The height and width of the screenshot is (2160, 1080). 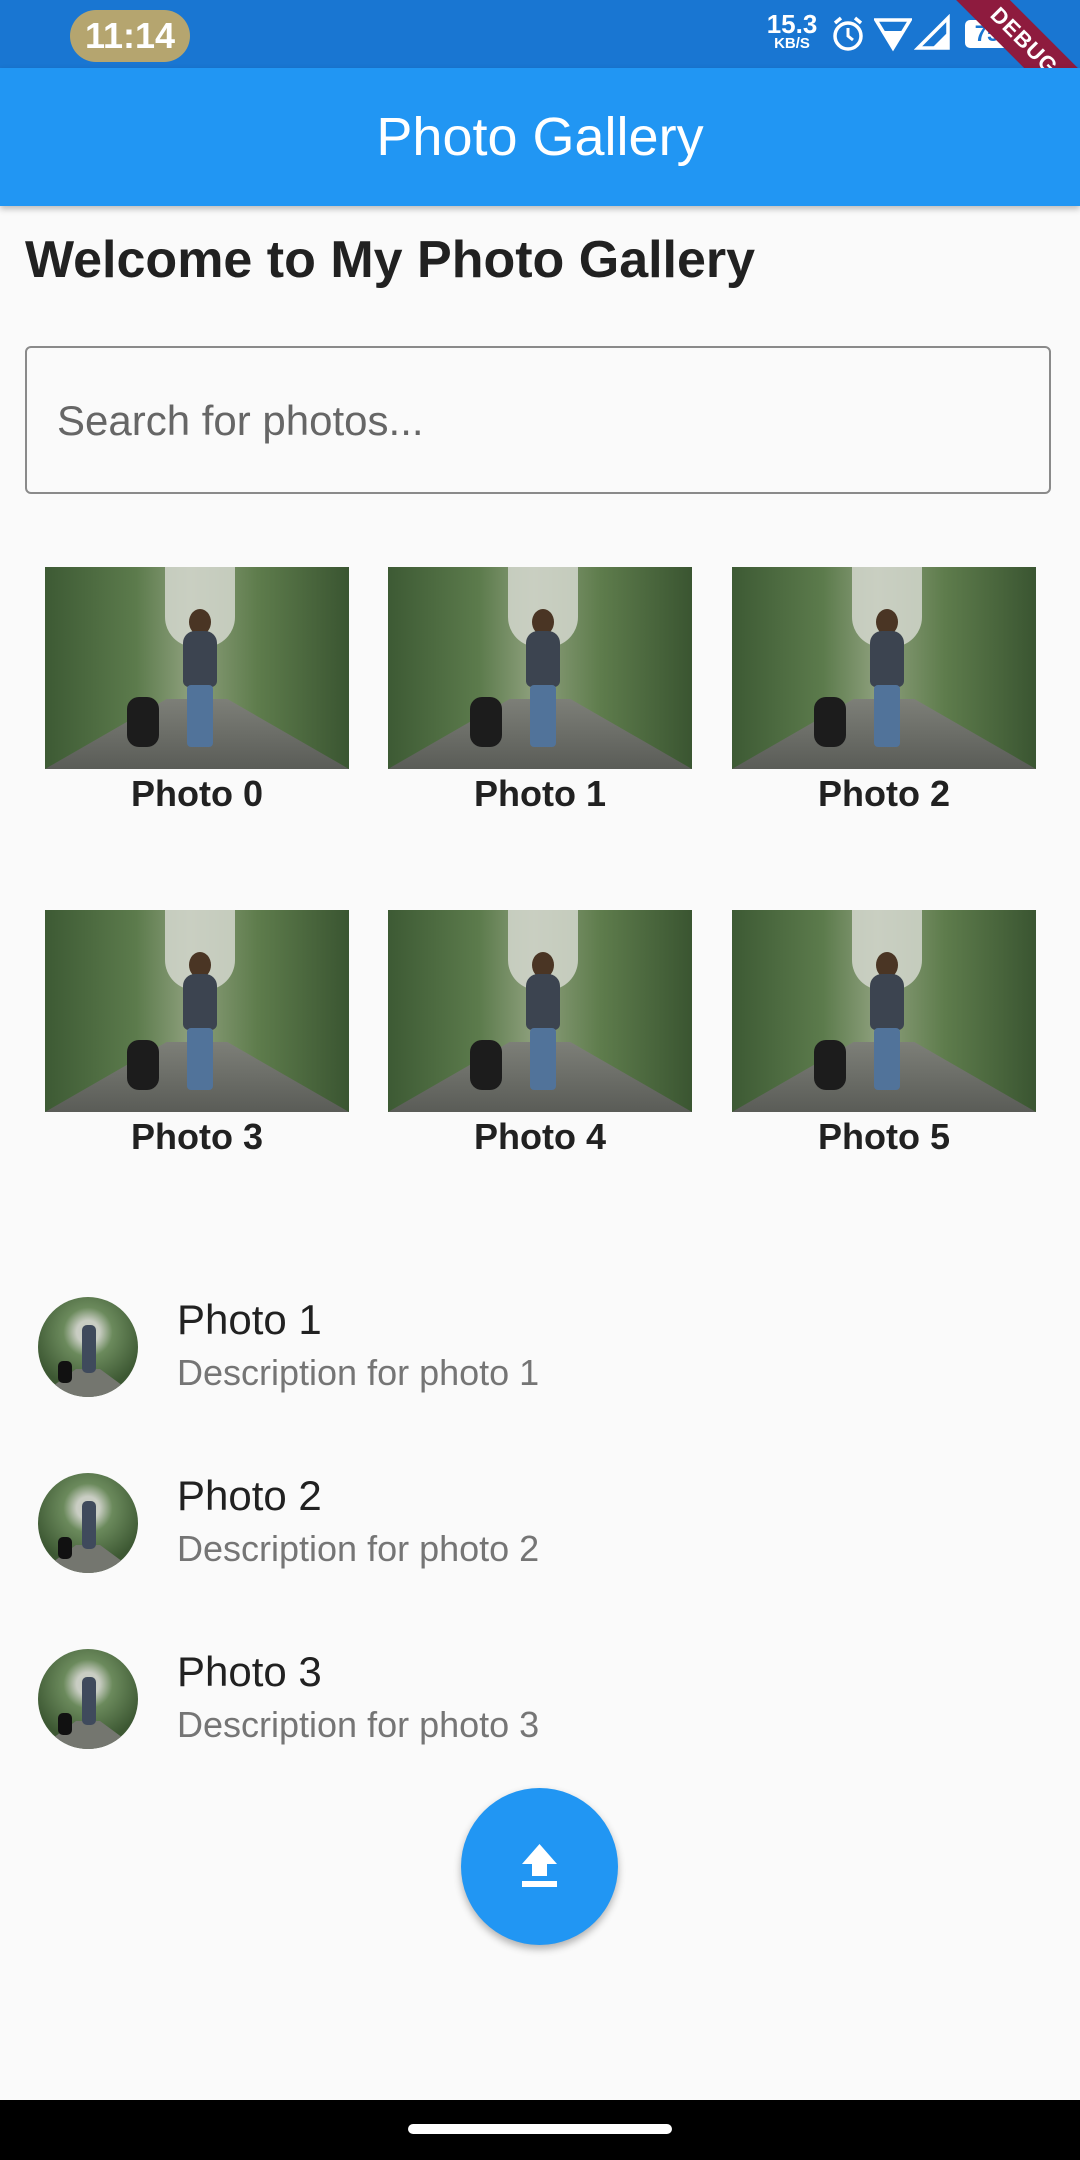 I want to click on wifi-icon, so click(x=893, y=35).